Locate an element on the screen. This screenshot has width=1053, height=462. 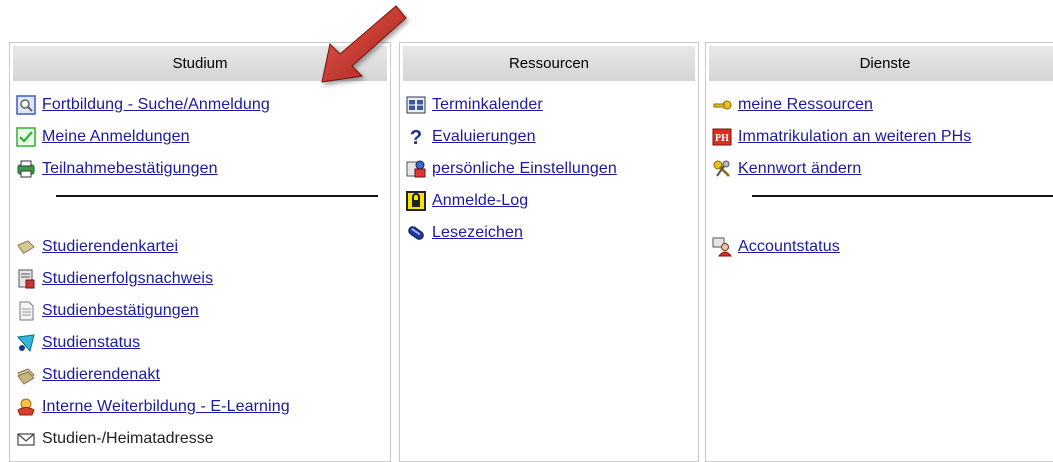
printer-icon is located at coordinates (26, 169).